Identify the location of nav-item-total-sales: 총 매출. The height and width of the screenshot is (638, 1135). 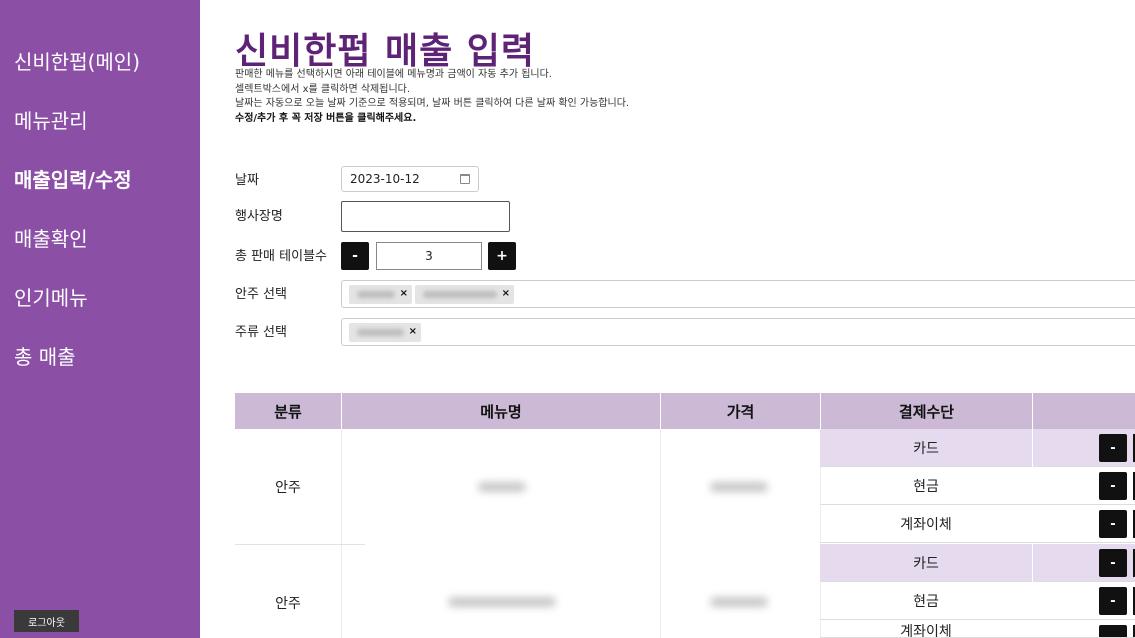
(45, 355).